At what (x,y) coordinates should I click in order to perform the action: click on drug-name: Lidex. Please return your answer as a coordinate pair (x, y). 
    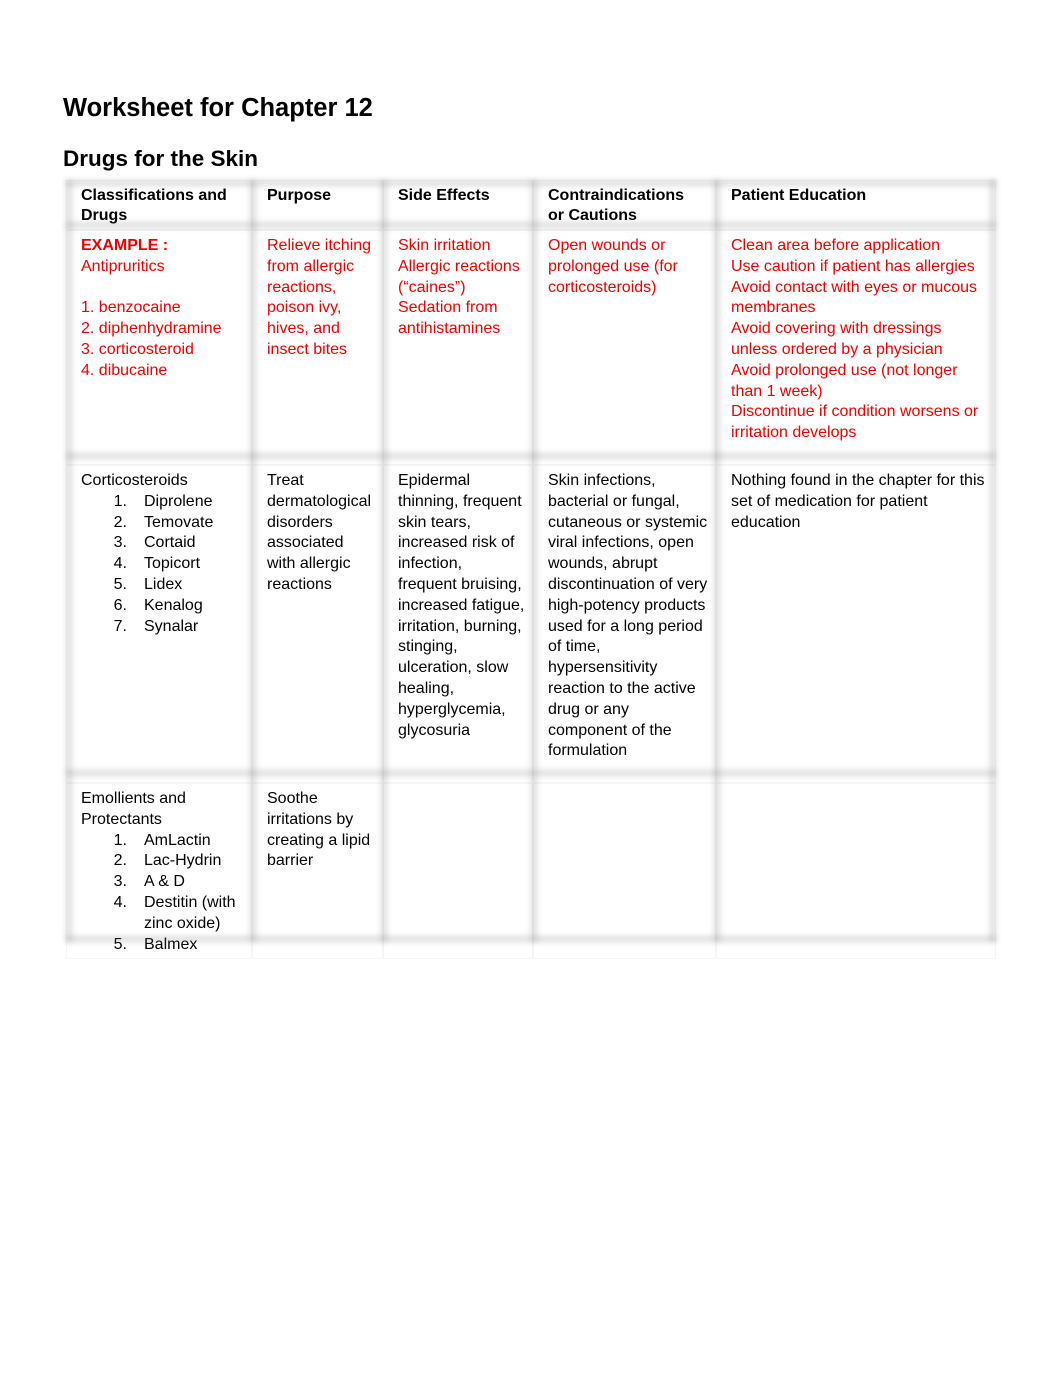
    Looking at the image, I should click on (163, 584).